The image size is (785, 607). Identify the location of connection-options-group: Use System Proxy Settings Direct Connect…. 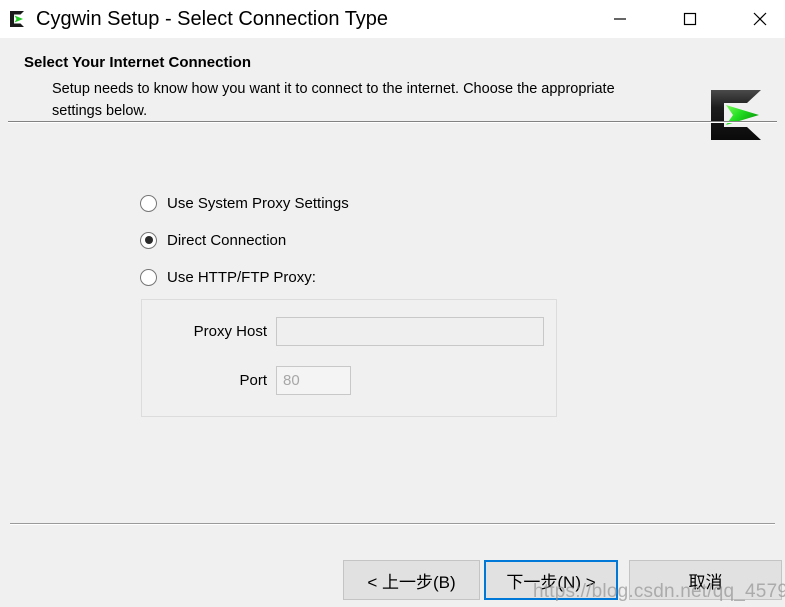
(244, 247).